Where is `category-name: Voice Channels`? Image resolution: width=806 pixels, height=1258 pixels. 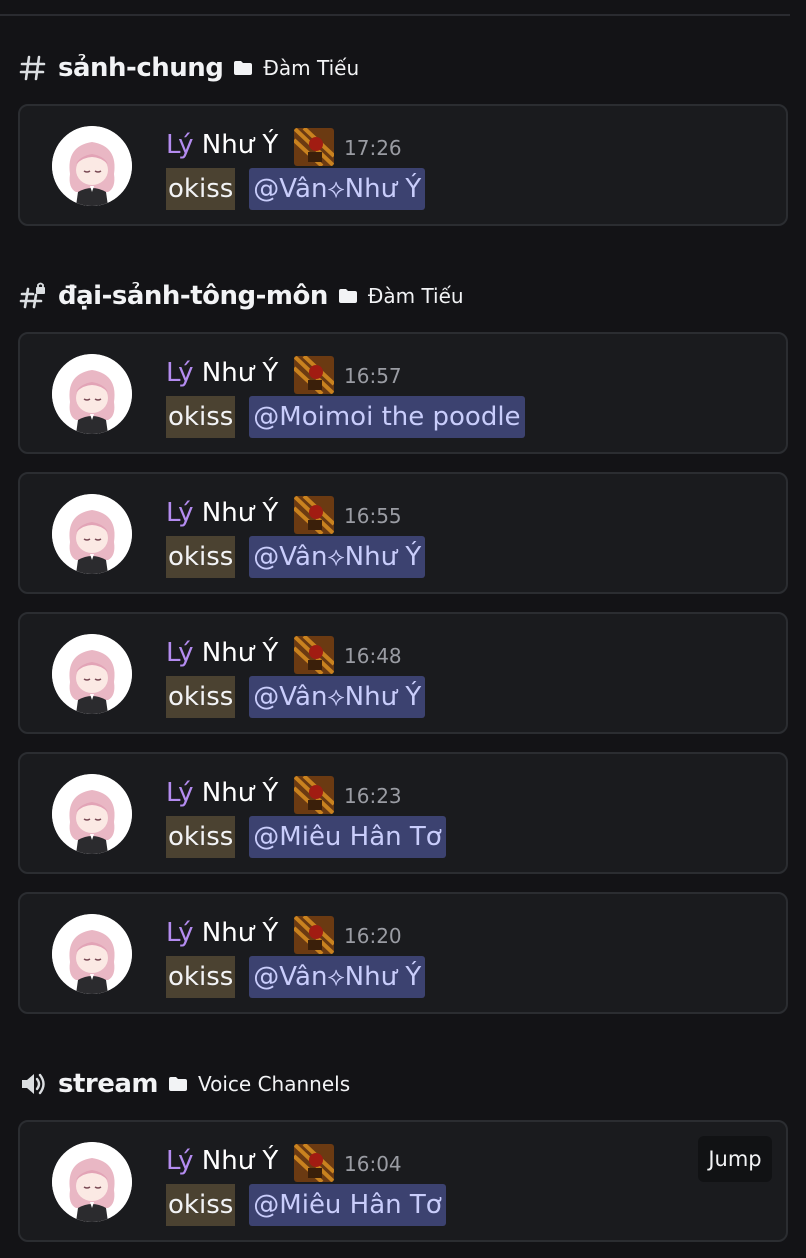 category-name: Voice Channels is located at coordinates (274, 1084).